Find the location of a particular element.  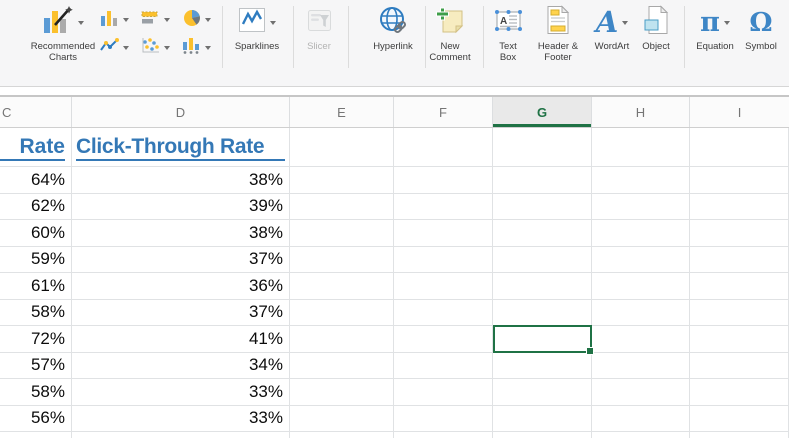

cell-d: 39% is located at coordinates (181, 206).